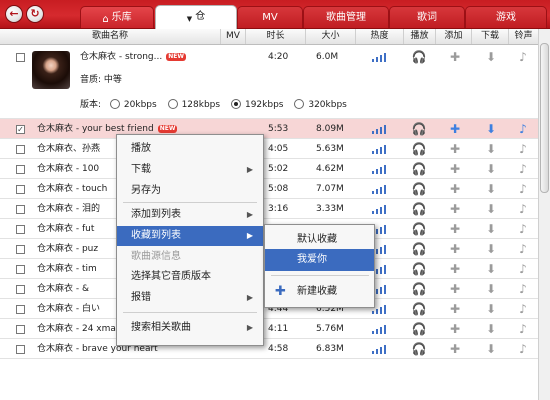  Describe the element at coordinates (269, 169) in the screenshot. I see `table-row: 仓木麻衣 - 100 5:02 4.62M 🎧 ✚ ⬇ ♪` at that location.